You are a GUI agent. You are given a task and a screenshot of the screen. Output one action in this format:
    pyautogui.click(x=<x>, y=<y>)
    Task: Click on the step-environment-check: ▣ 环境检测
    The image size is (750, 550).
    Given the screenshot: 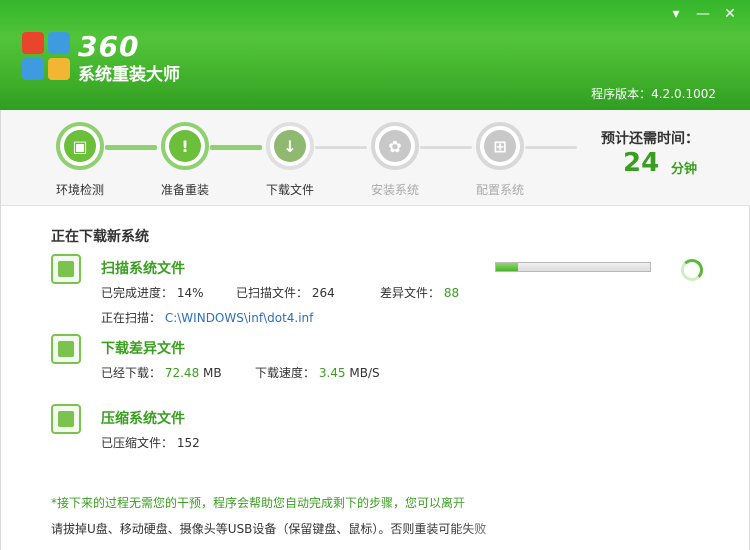 What is the action you would take?
    pyautogui.click(x=80, y=159)
    